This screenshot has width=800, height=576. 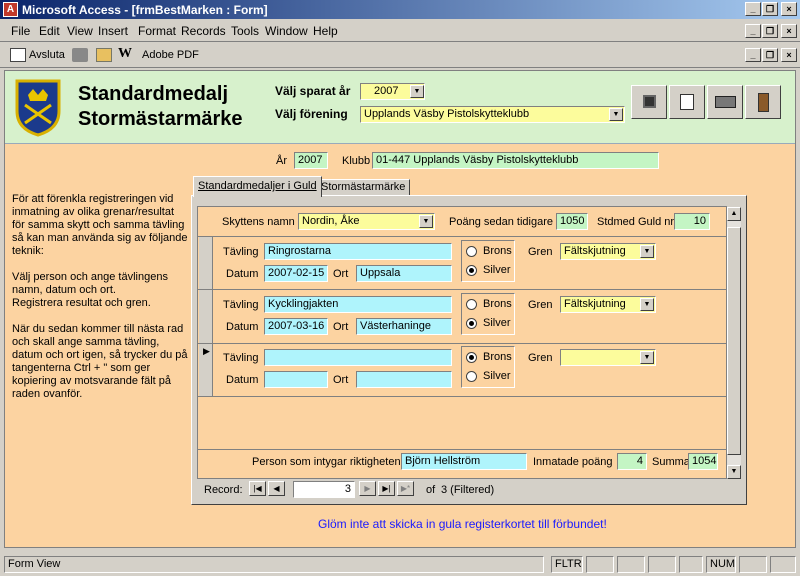 What do you see at coordinates (789, 55) in the screenshot?
I see `inner-close-icon: ×` at bounding box center [789, 55].